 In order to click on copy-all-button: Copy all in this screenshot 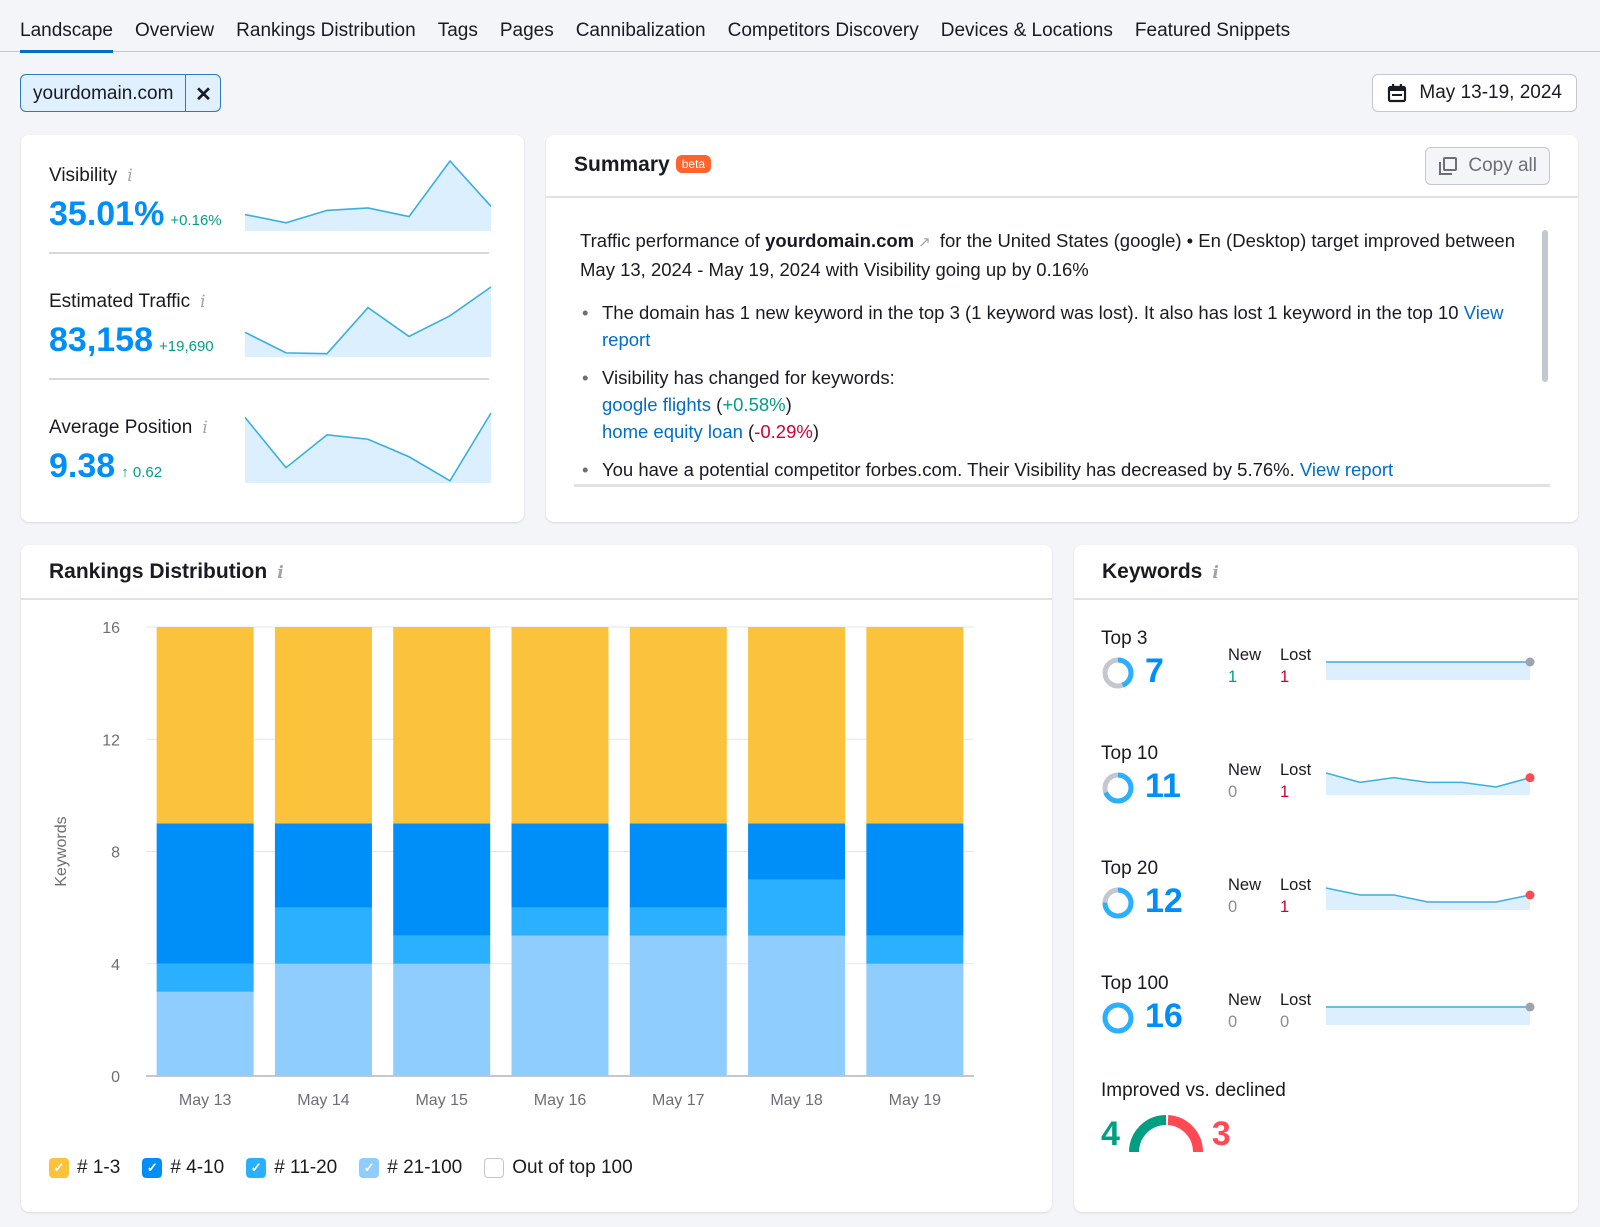, I will do `click(1487, 166)`.